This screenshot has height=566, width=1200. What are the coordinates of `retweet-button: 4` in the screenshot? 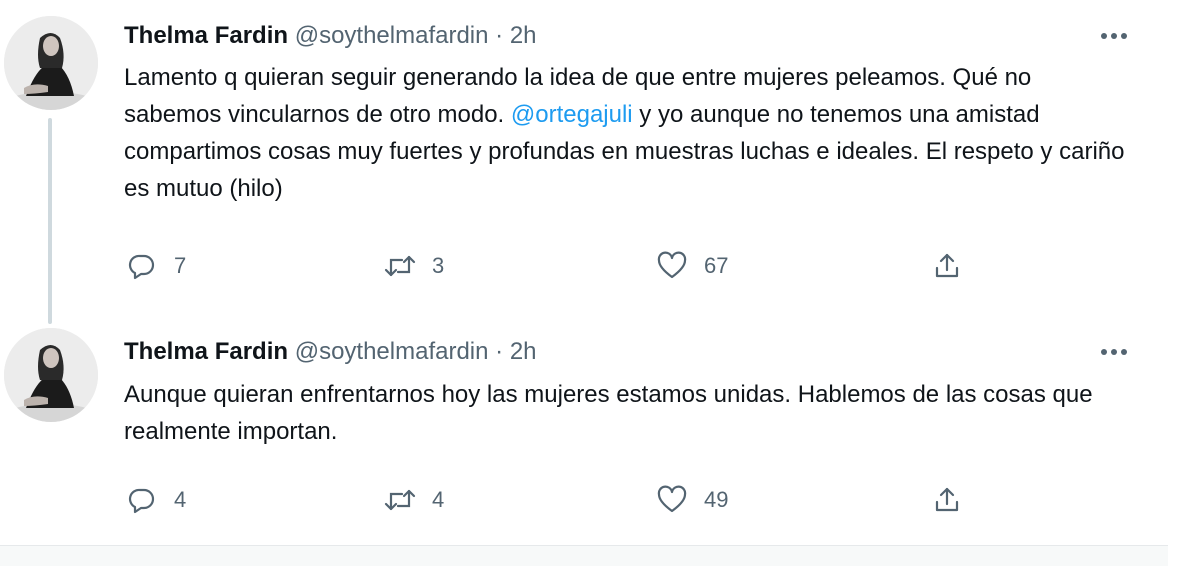 It's located at (413, 500).